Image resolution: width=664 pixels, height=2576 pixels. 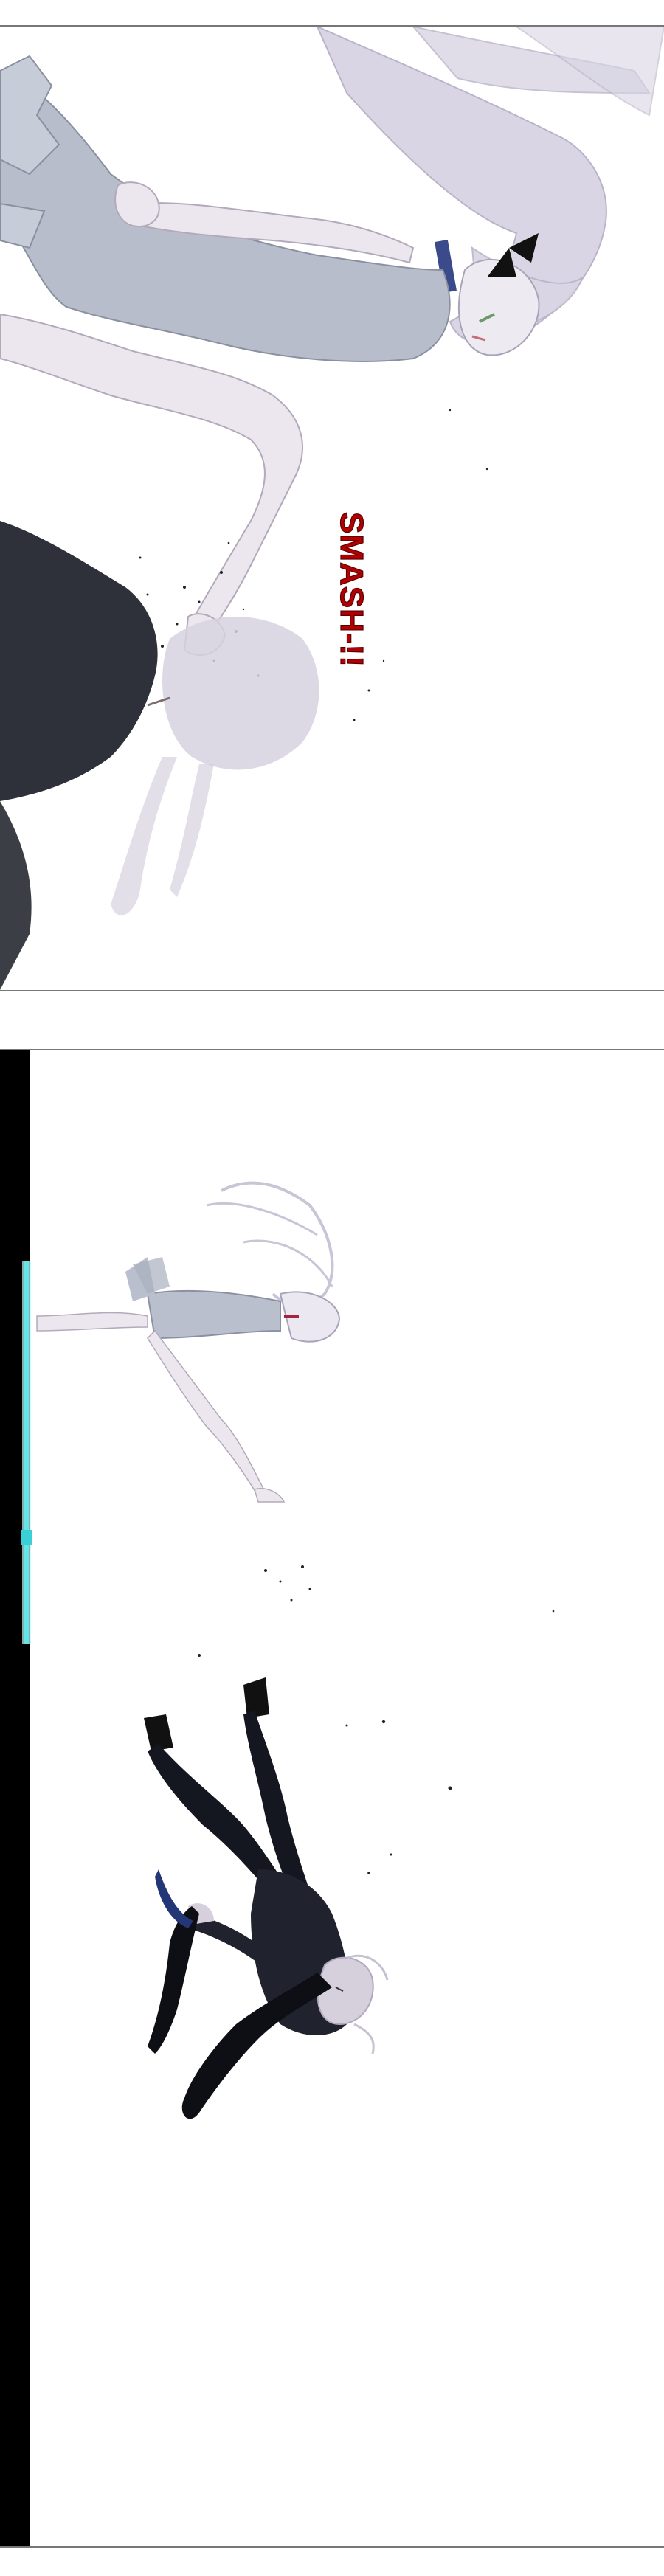 What do you see at coordinates (159, 756) in the screenshot?
I see `boy-blurred` at bounding box center [159, 756].